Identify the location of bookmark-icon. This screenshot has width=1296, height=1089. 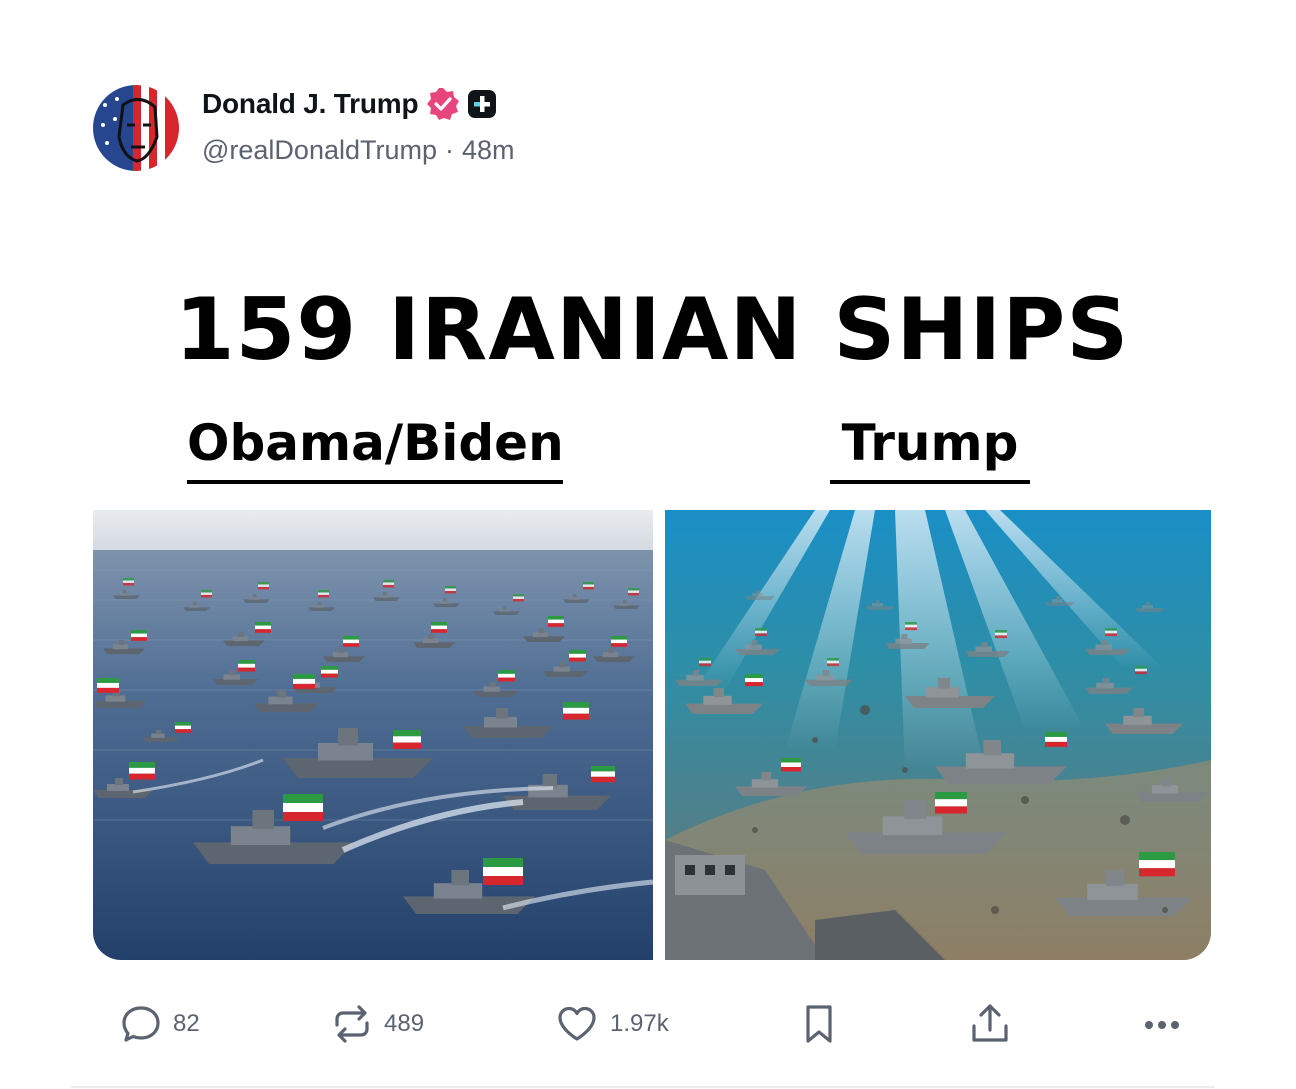
(819, 1024).